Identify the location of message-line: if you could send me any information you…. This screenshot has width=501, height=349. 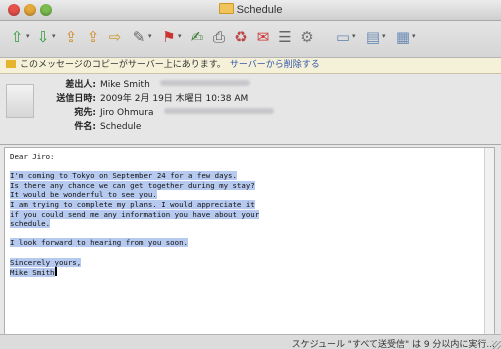
(135, 214).